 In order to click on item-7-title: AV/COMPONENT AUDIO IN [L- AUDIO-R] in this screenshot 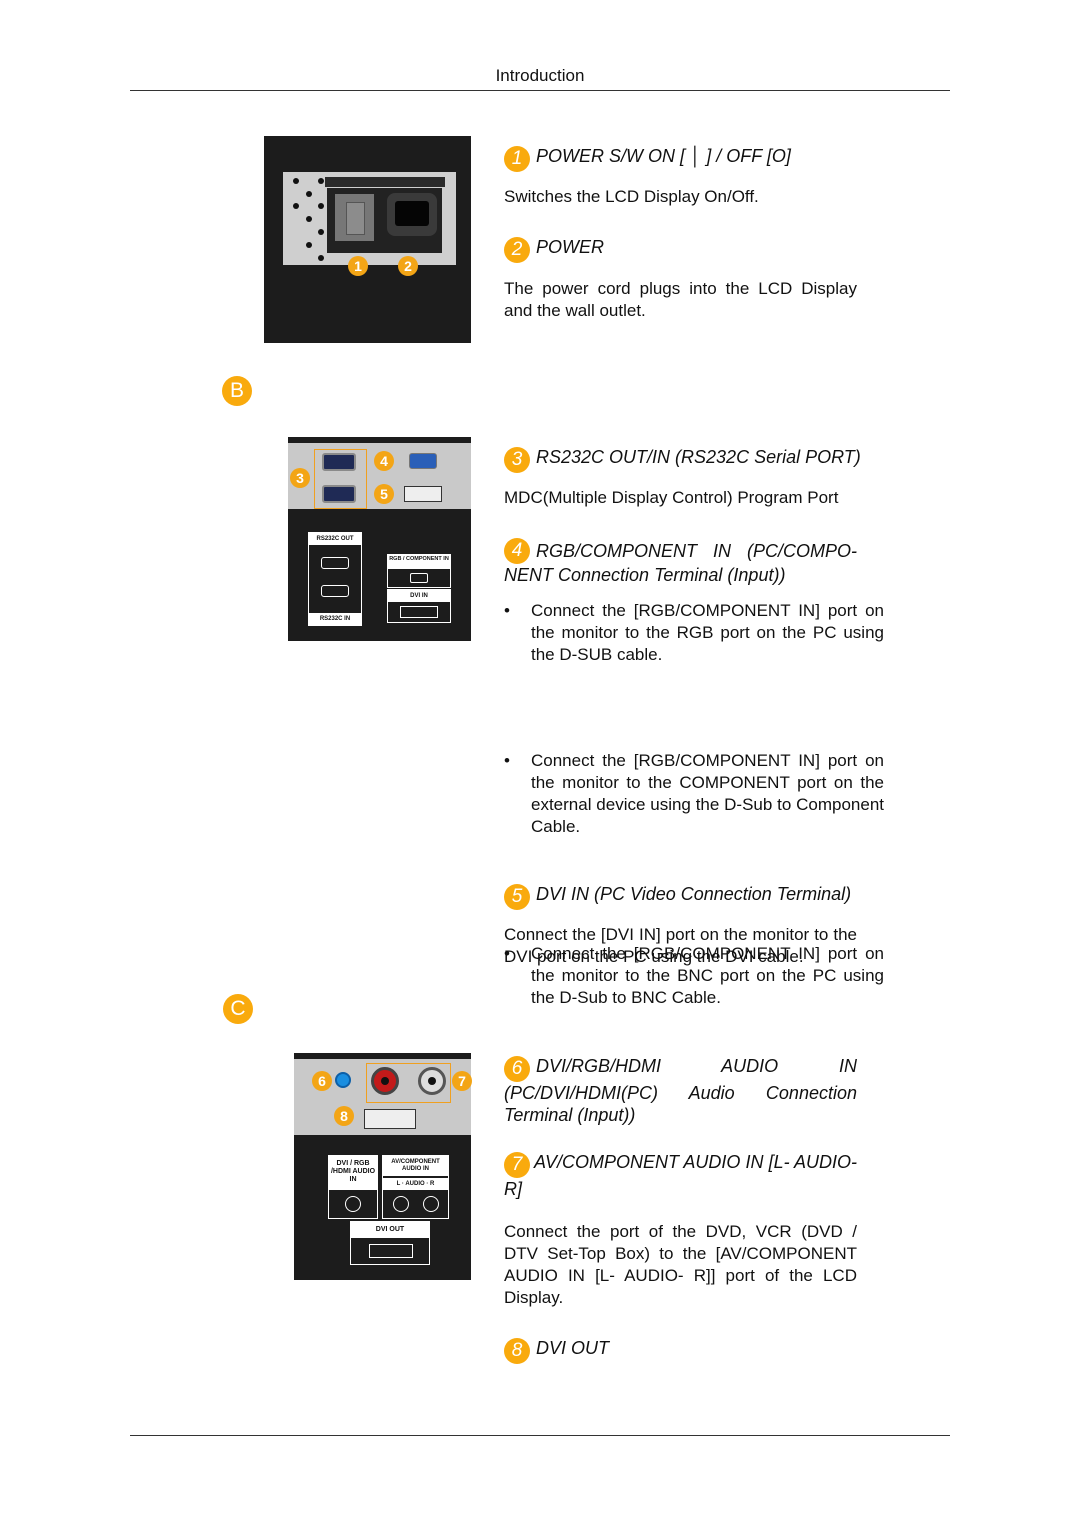, I will do `click(680, 1175)`.